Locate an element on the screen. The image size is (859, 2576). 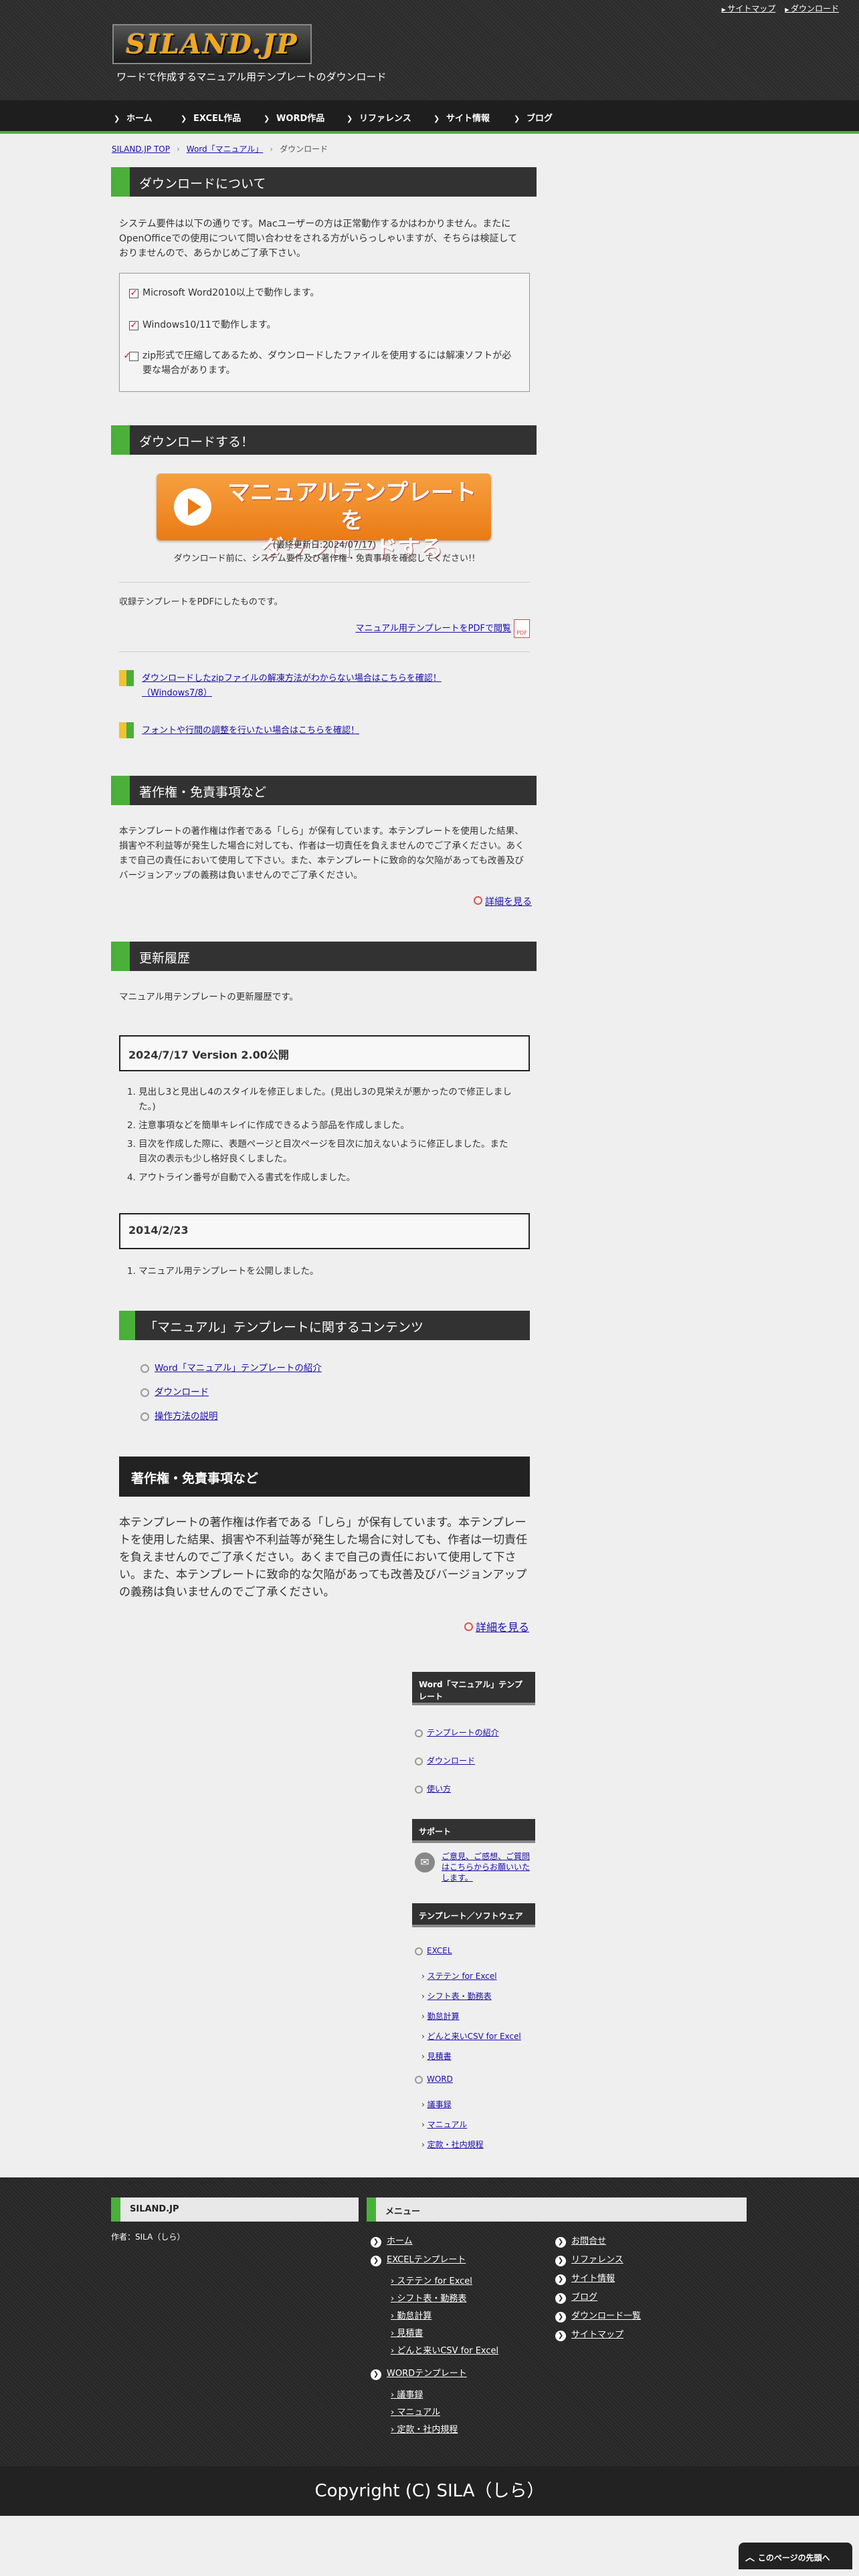
footer-sublink: 勤怠計算 is located at coordinates (411, 2315).